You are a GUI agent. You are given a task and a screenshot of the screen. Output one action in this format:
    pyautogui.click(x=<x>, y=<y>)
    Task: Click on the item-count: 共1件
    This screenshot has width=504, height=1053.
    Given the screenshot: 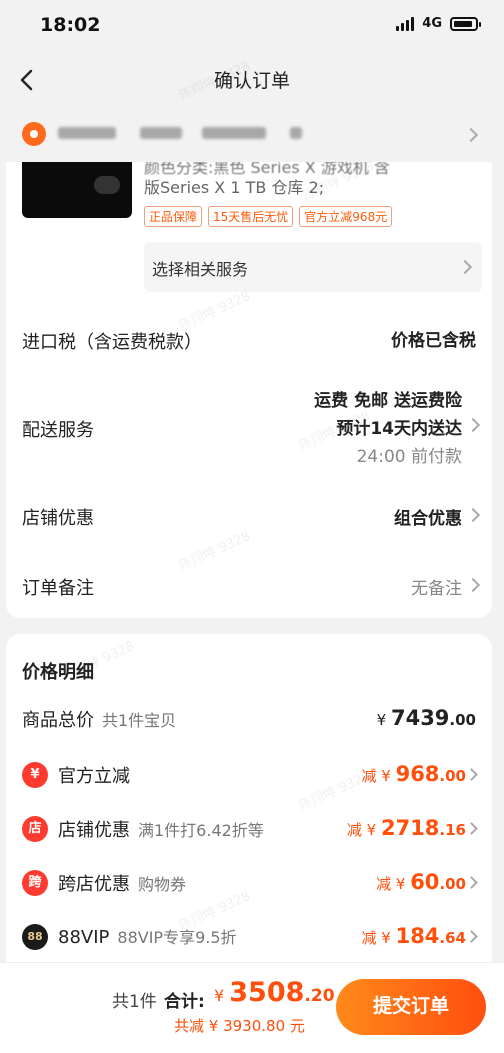 What is the action you would take?
    pyautogui.click(x=134, y=1002)
    